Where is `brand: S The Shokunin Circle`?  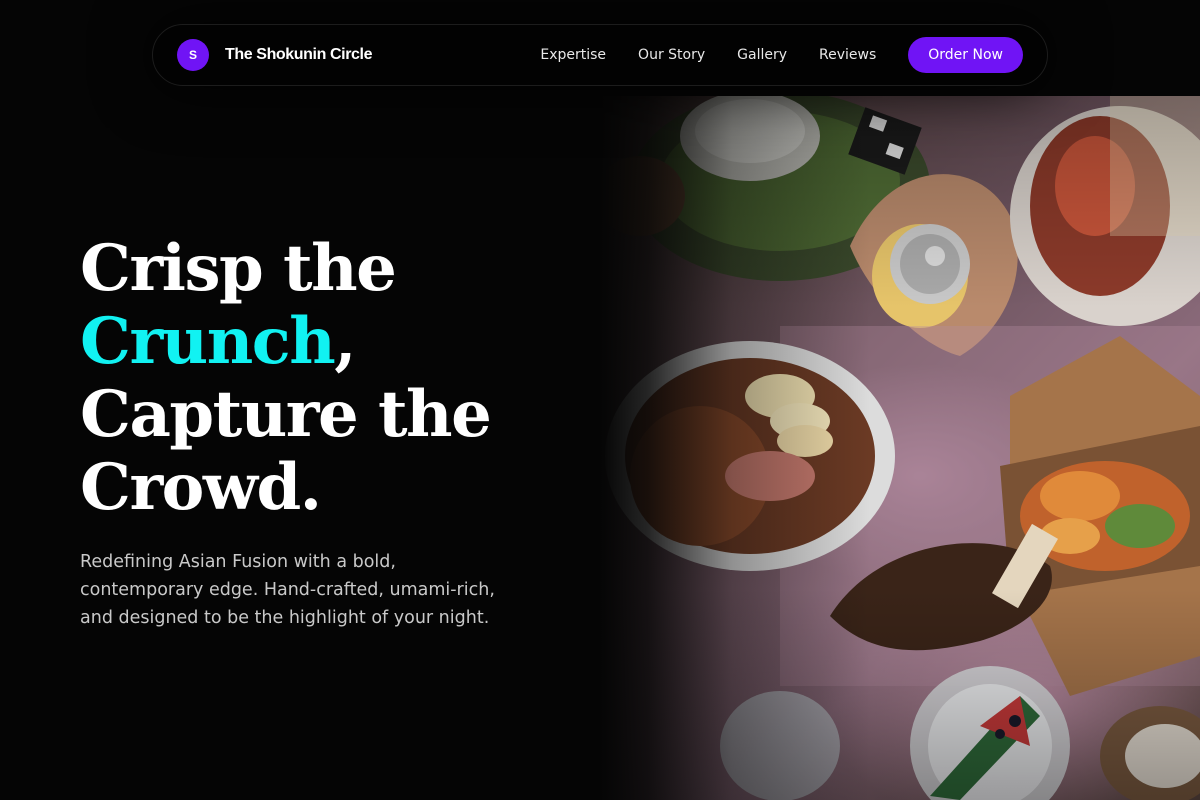 brand: S The Shokunin Circle is located at coordinates (274, 55).